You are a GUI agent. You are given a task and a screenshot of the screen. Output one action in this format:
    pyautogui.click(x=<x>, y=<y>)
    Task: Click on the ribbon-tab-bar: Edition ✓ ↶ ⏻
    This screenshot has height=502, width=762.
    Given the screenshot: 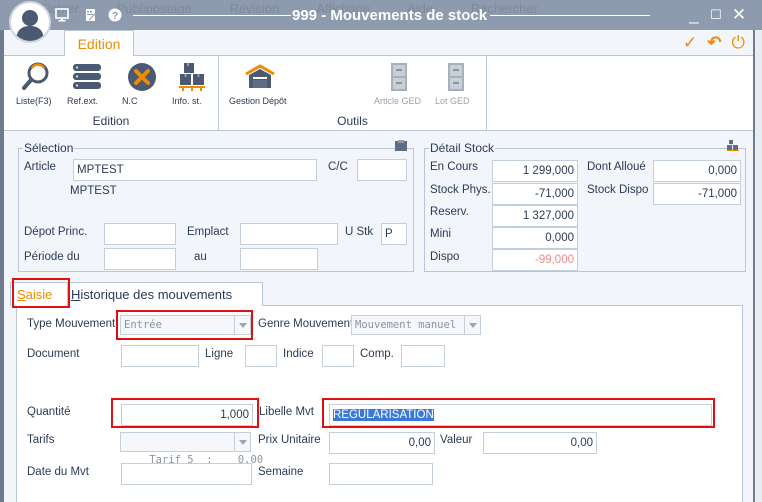 What is the action you would take?
    pyautogui.click(x=378, y=43)
    